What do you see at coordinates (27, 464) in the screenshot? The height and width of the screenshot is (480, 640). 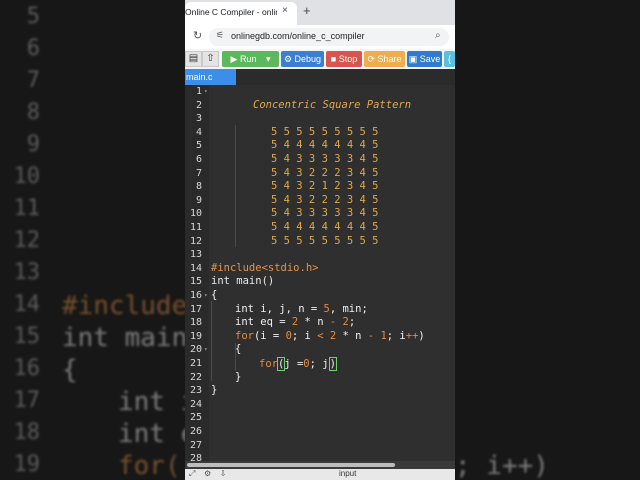 I see `bg-line-number: 19` at bounding box center [27, 464].